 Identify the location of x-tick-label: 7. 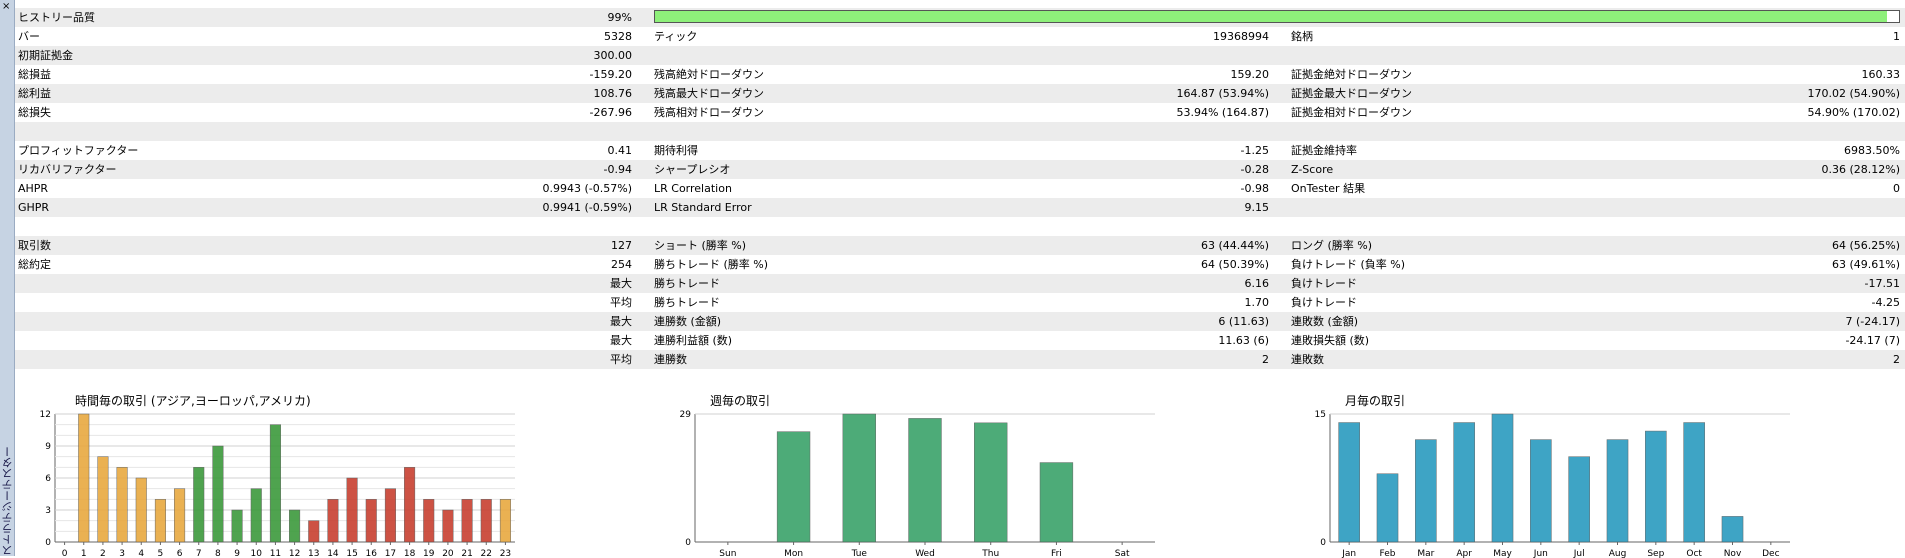
(199, 553).